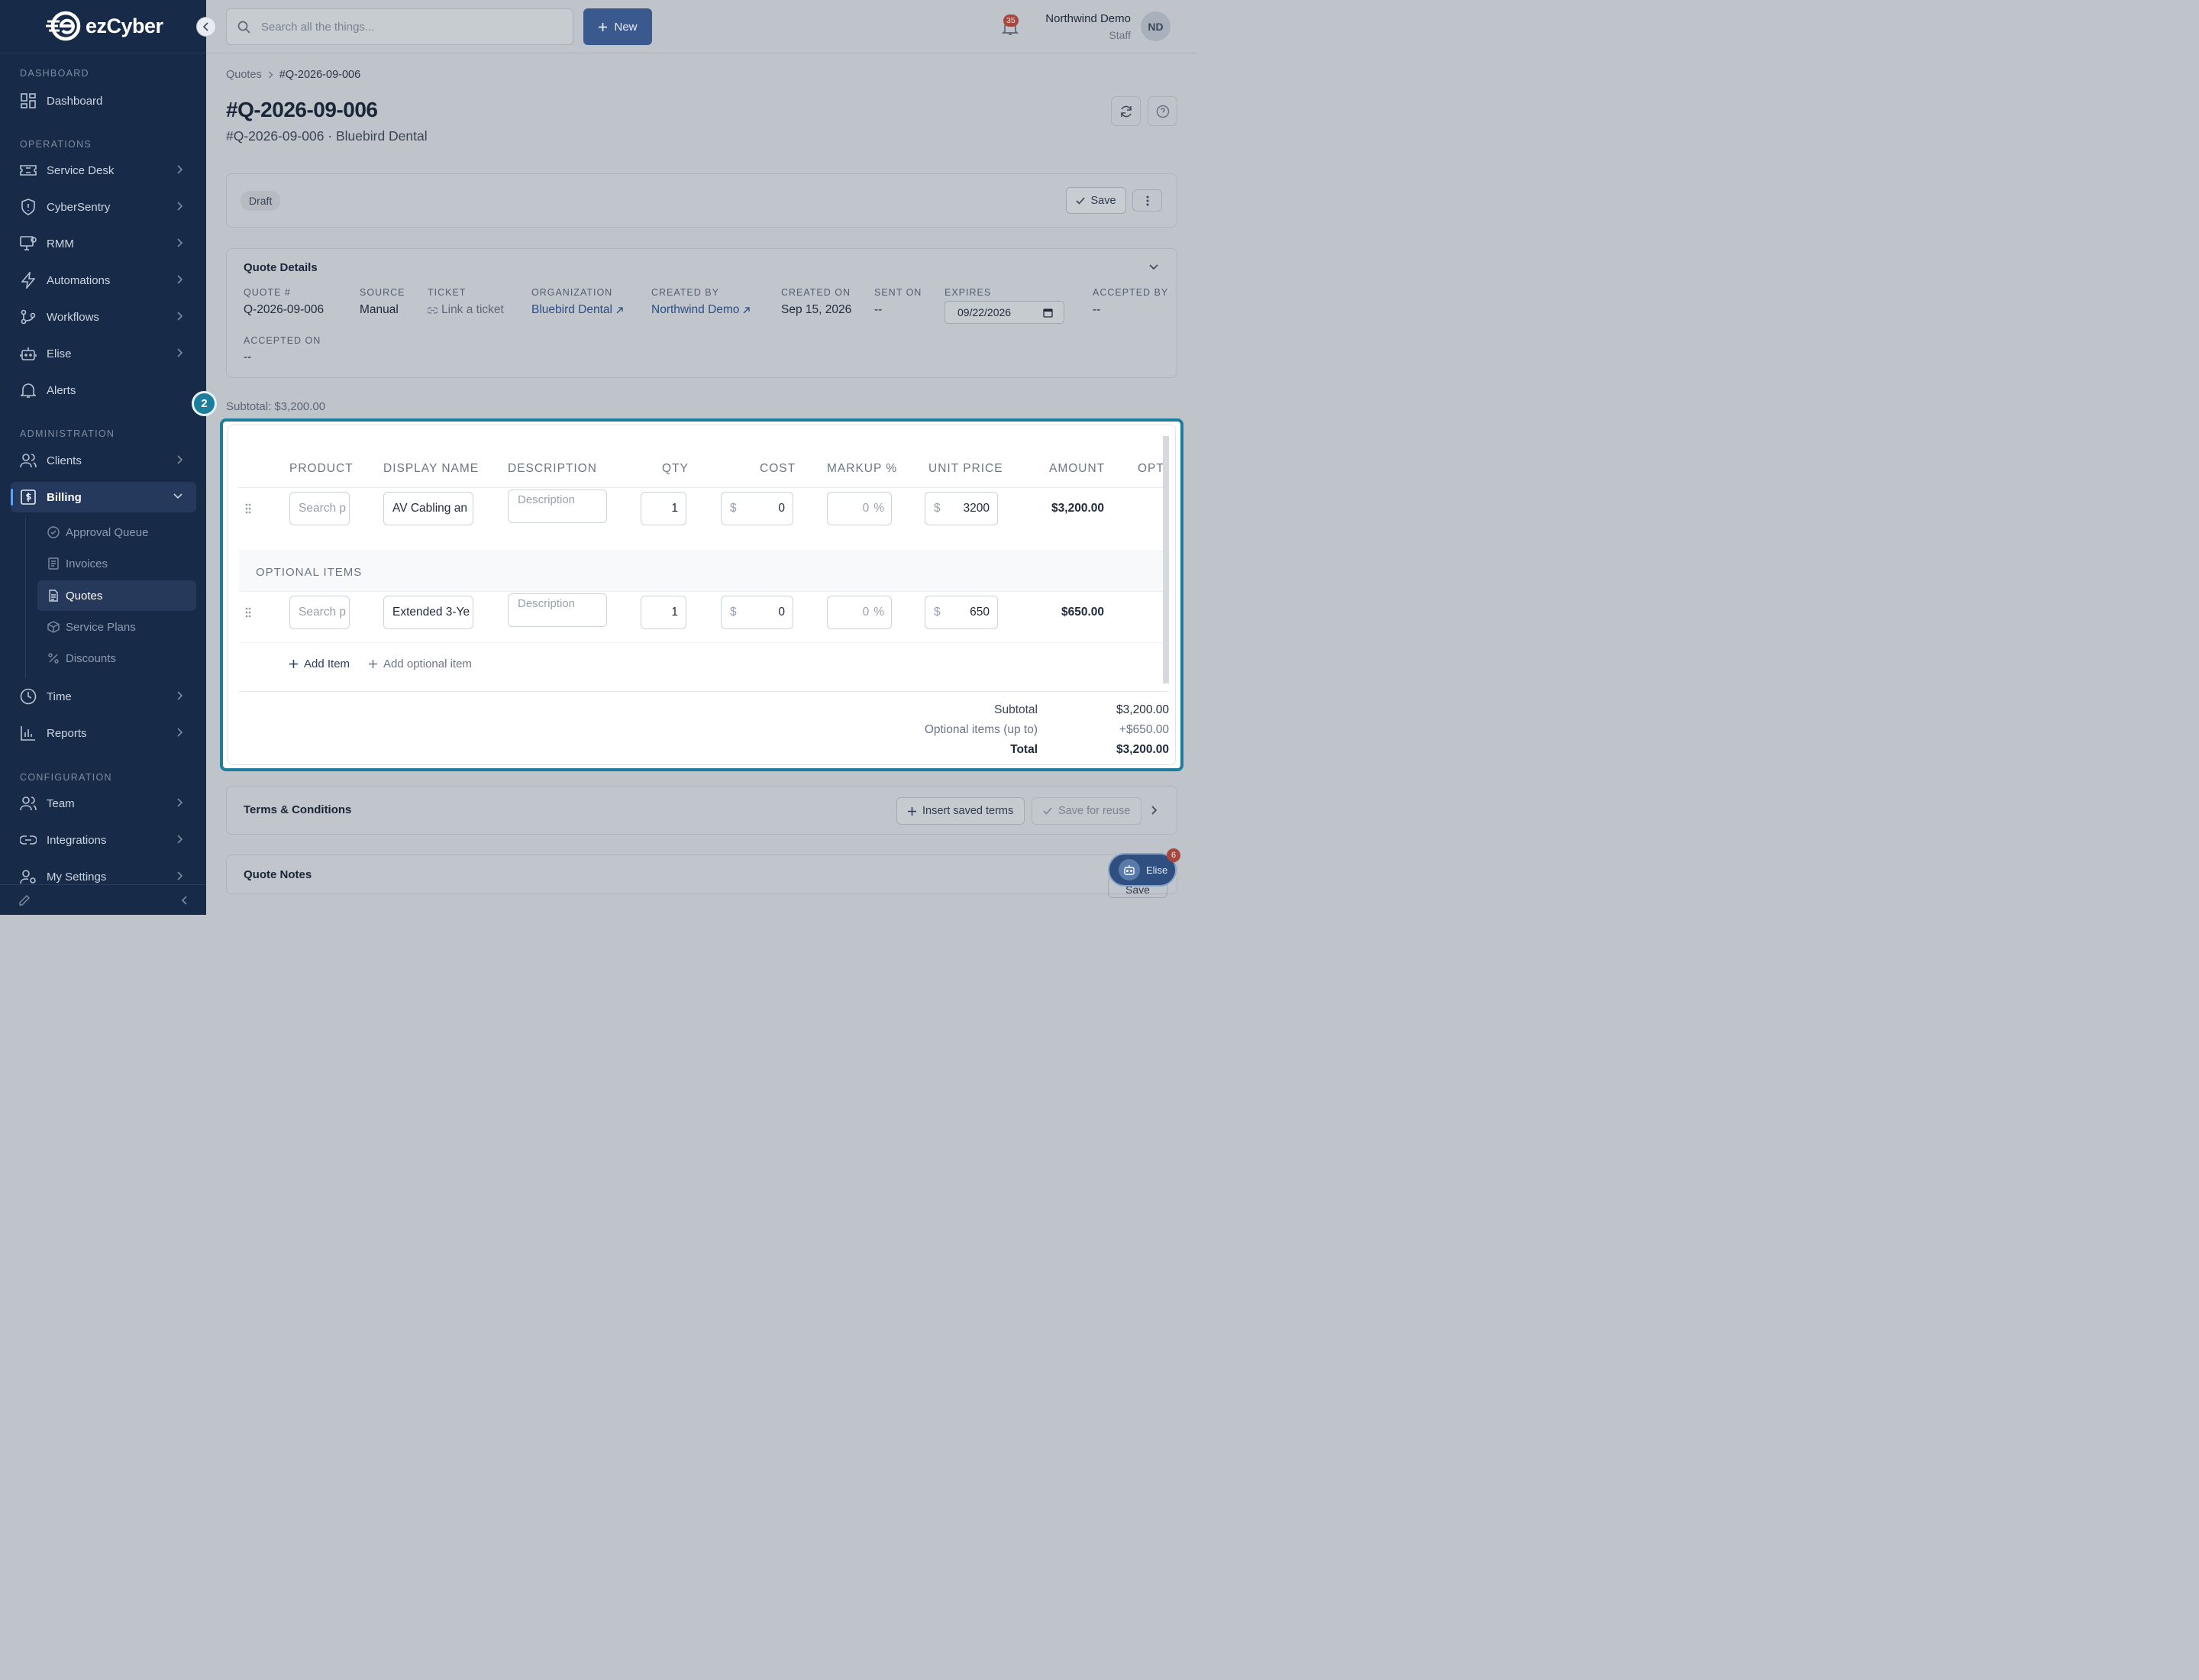  Describe the element at coordinates (1143, 870) in the screenshot. I see `elise-assistant-button: Elise` at that location.